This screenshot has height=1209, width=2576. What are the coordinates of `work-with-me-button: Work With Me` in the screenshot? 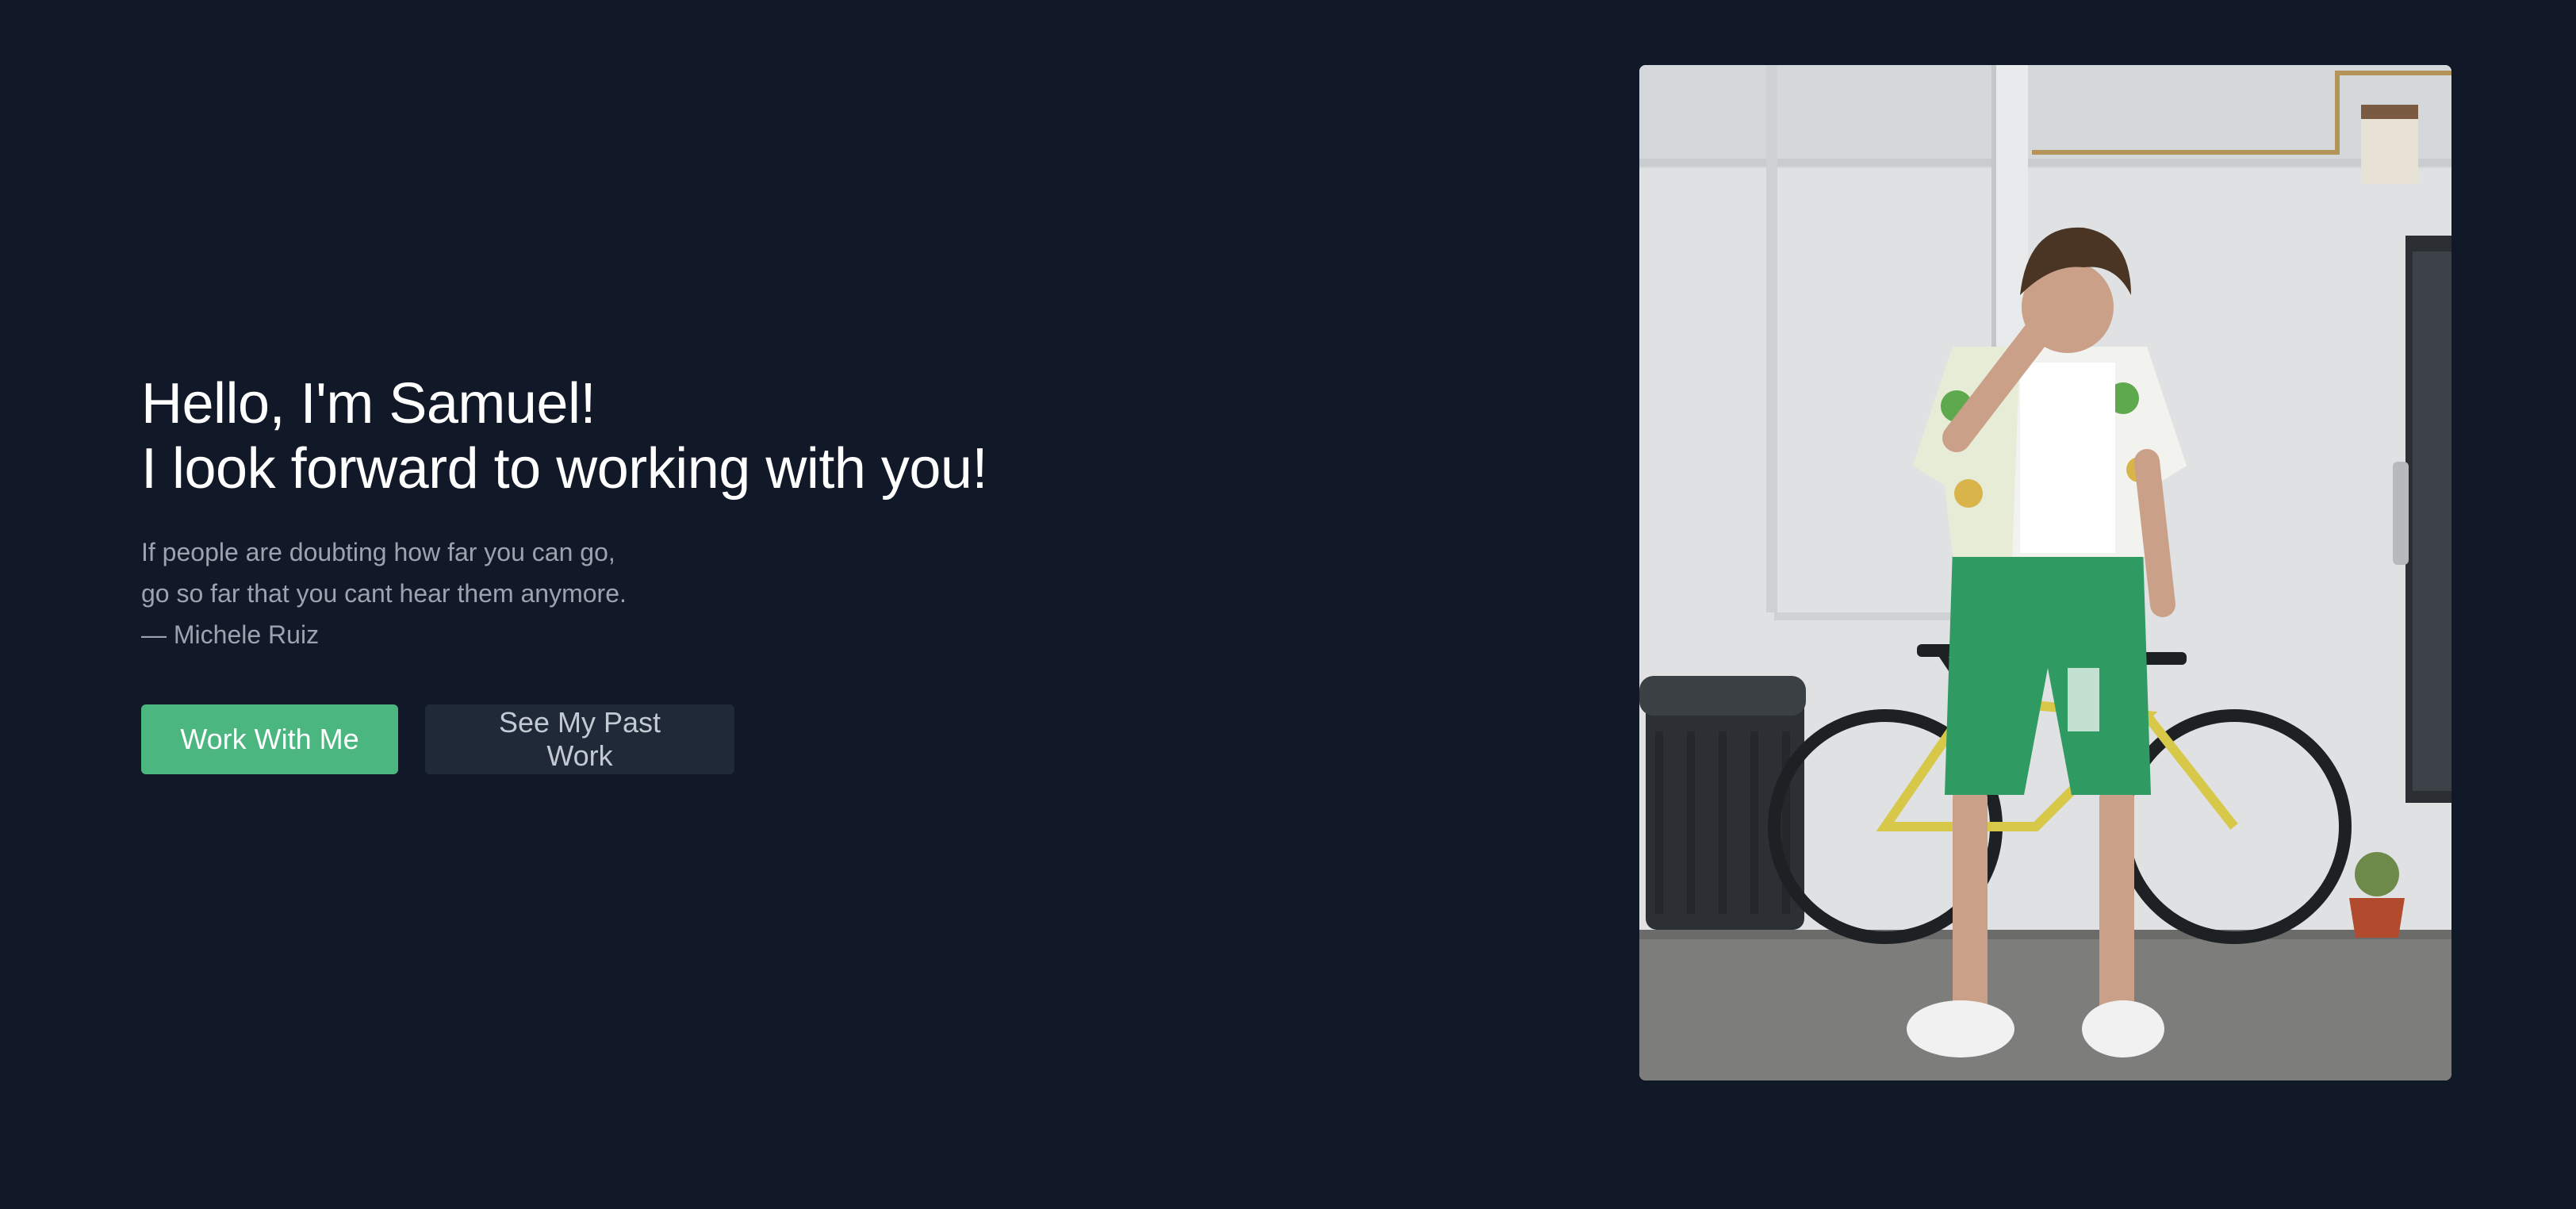 It's located at (270, 739).